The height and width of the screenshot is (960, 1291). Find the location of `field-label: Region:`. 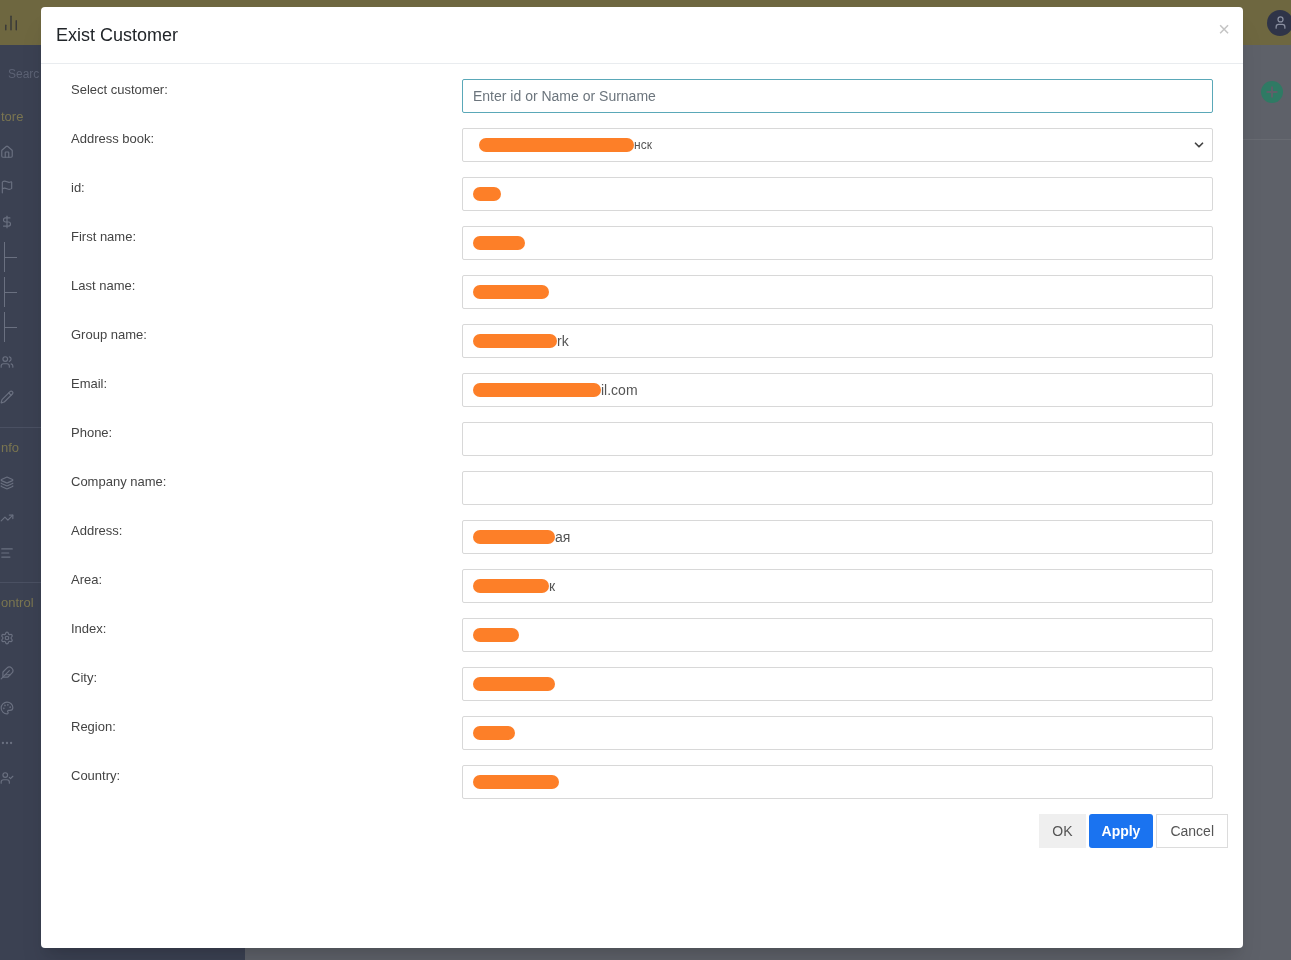

field-label: Region: is located at coordinates (94, 727).